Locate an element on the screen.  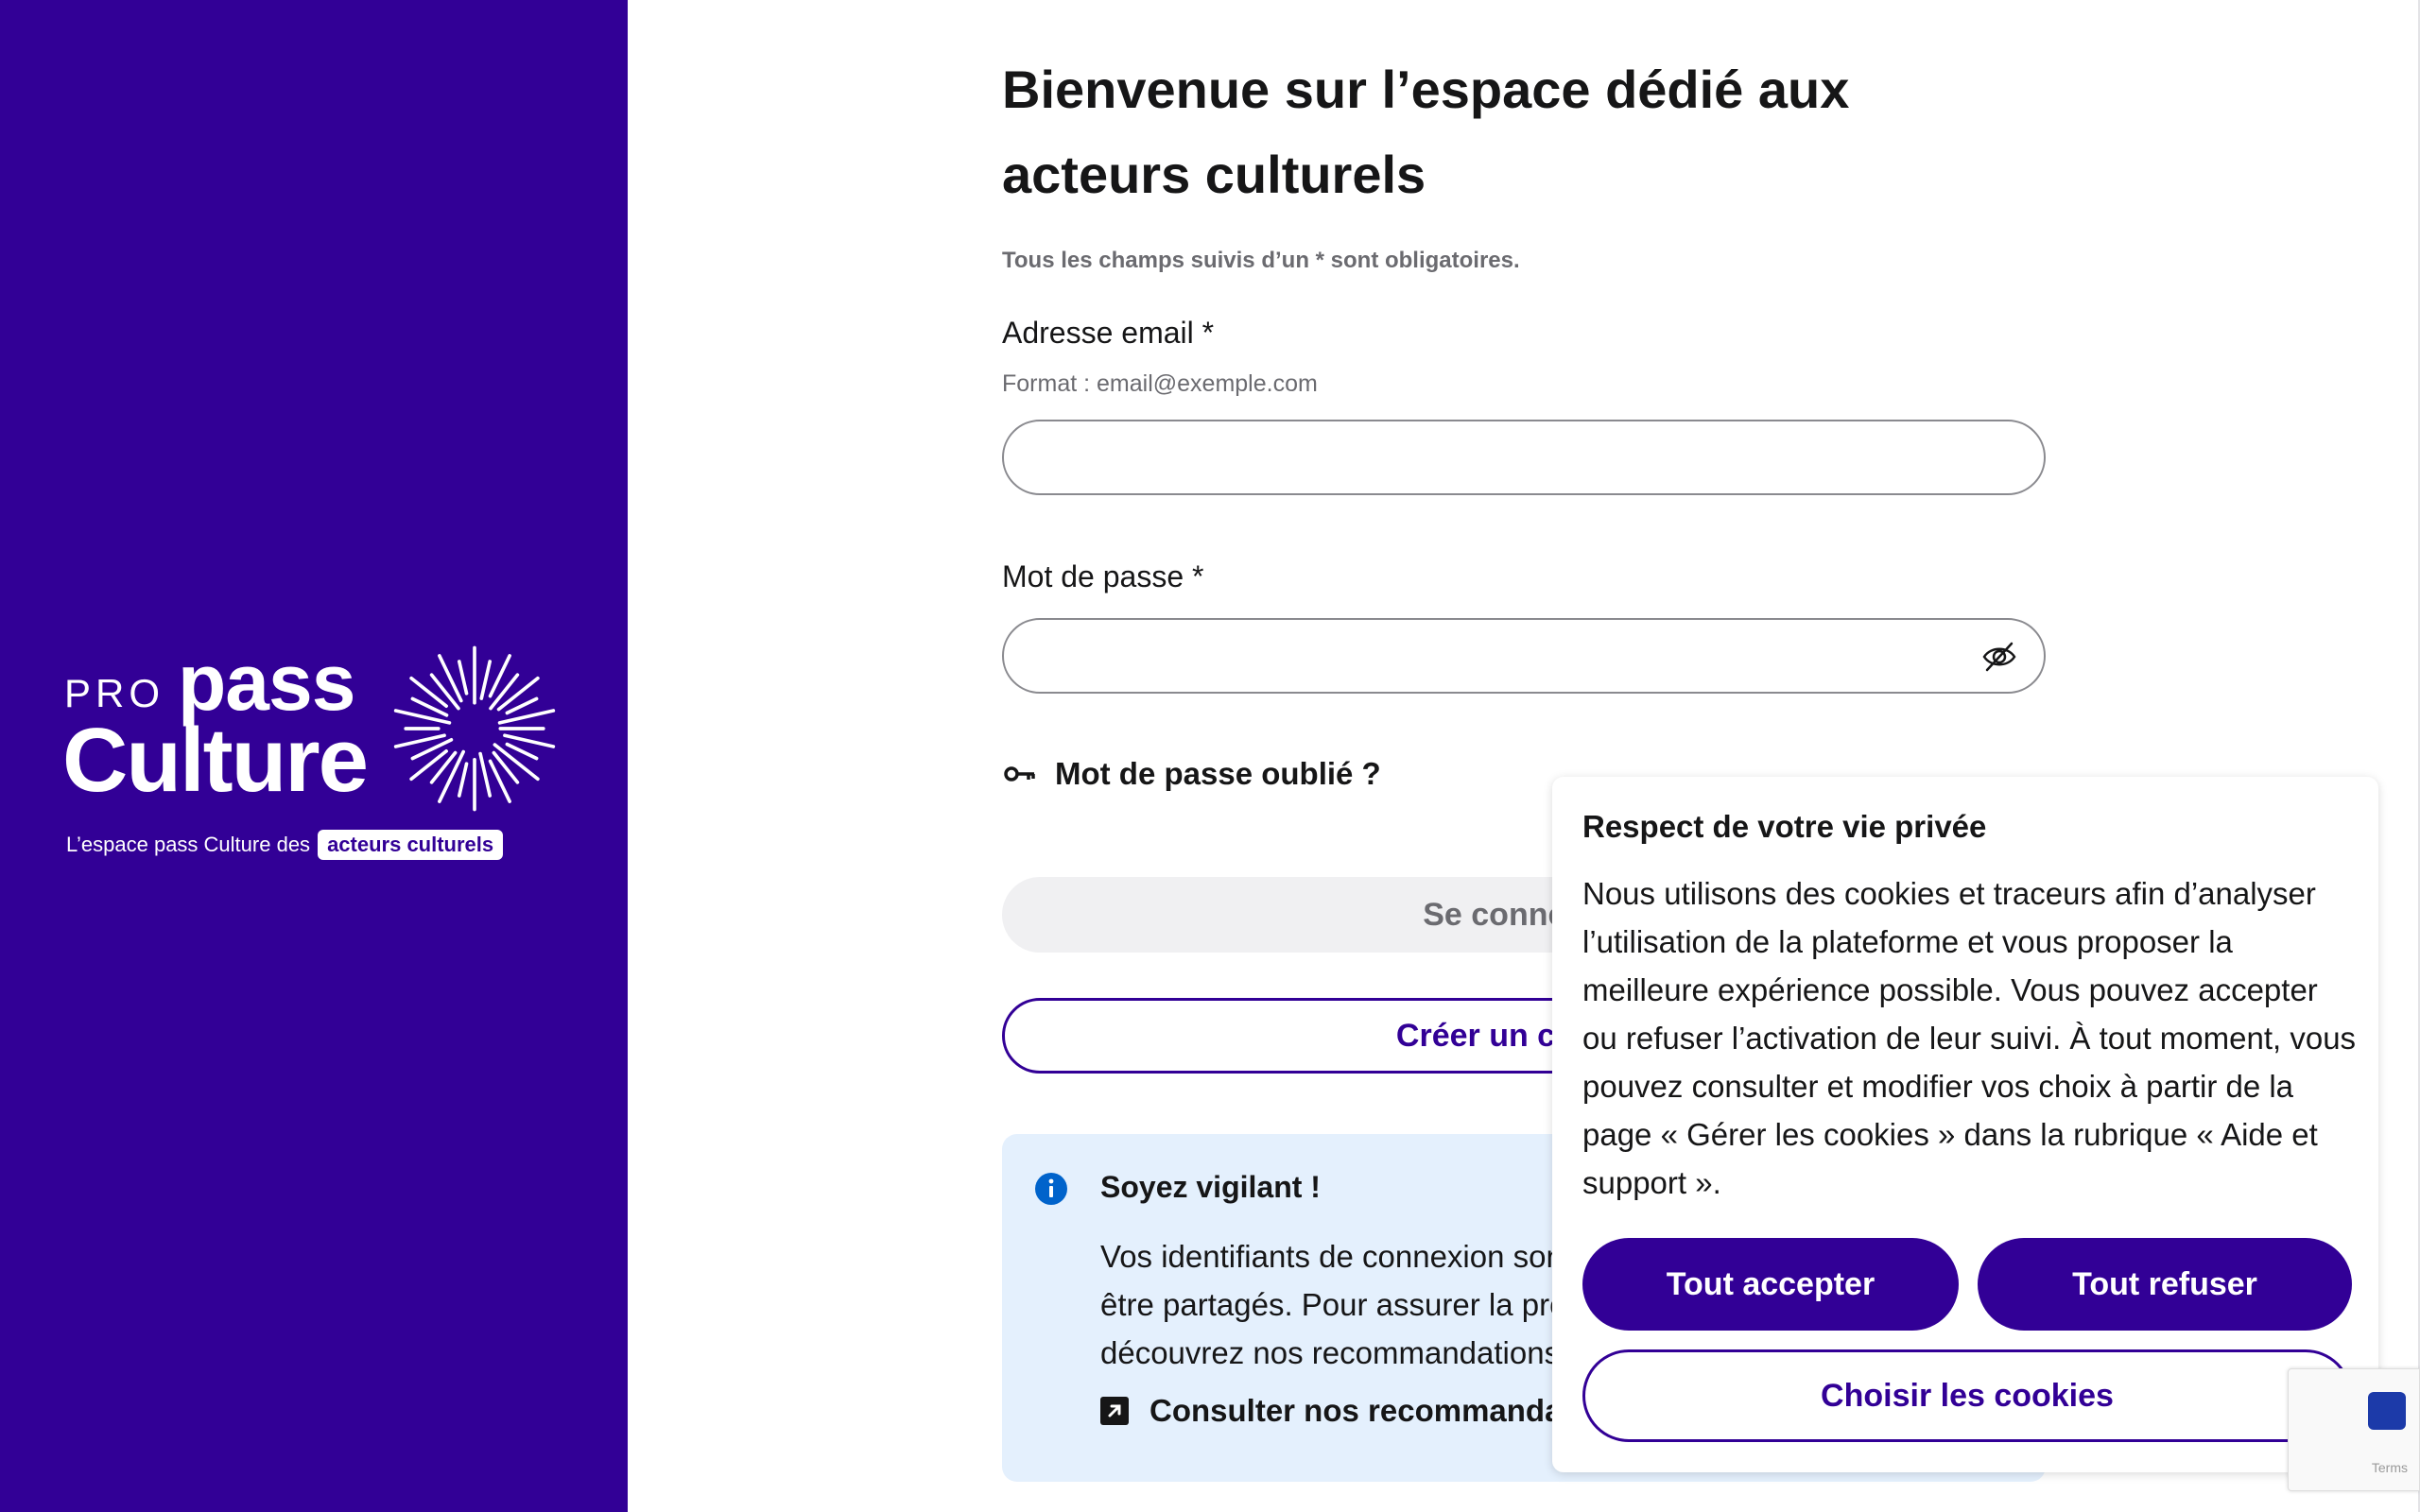
password-label: Mot de passe * is located at coordinates (1103, 576).